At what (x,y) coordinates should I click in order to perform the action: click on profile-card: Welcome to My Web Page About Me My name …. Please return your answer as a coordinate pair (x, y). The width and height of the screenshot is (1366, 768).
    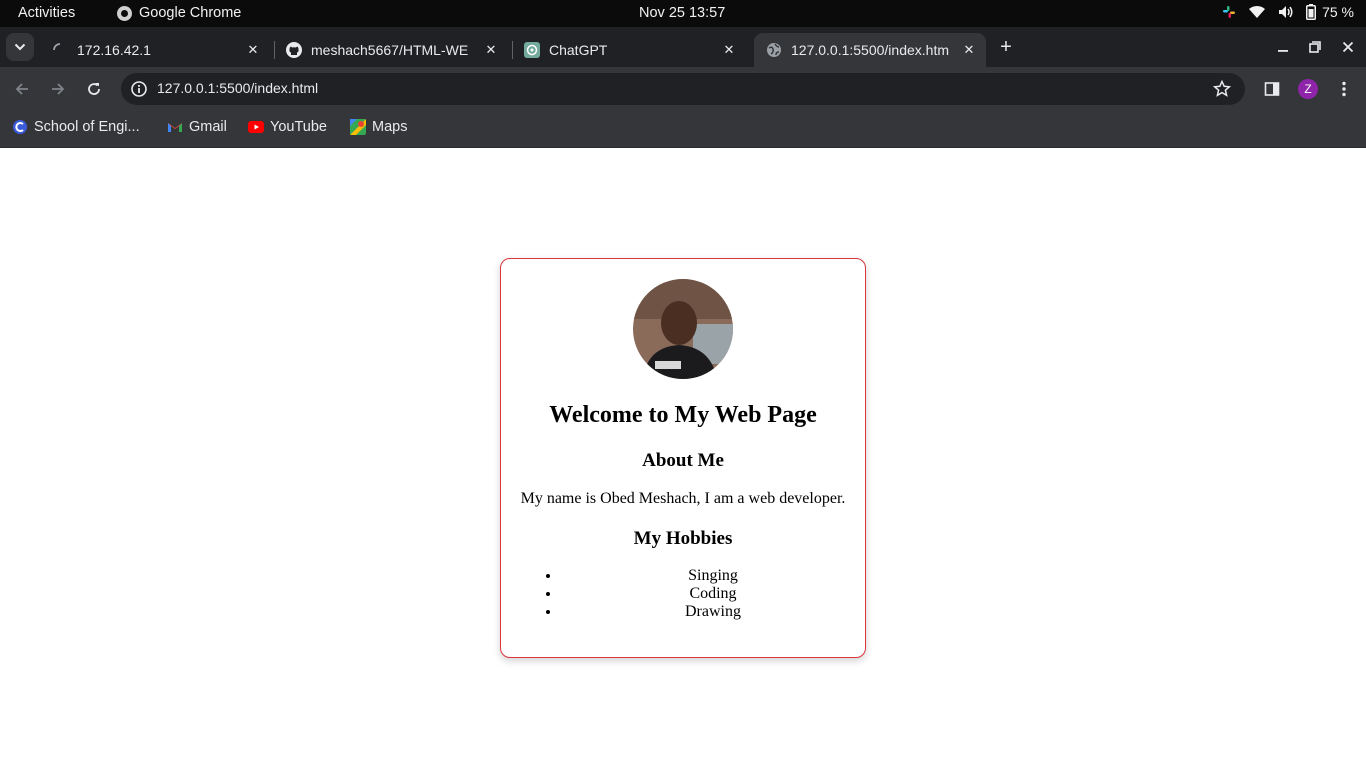
    Looking at the image, I should click on (683, 458).